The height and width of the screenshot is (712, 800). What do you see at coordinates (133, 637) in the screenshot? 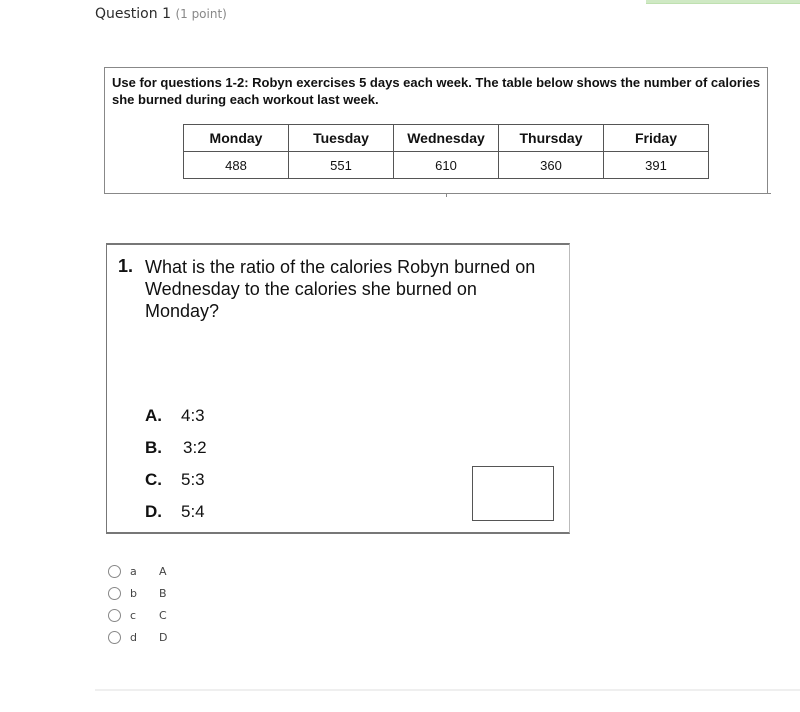
I see `option-key: d` at bounding box center [133, 637].